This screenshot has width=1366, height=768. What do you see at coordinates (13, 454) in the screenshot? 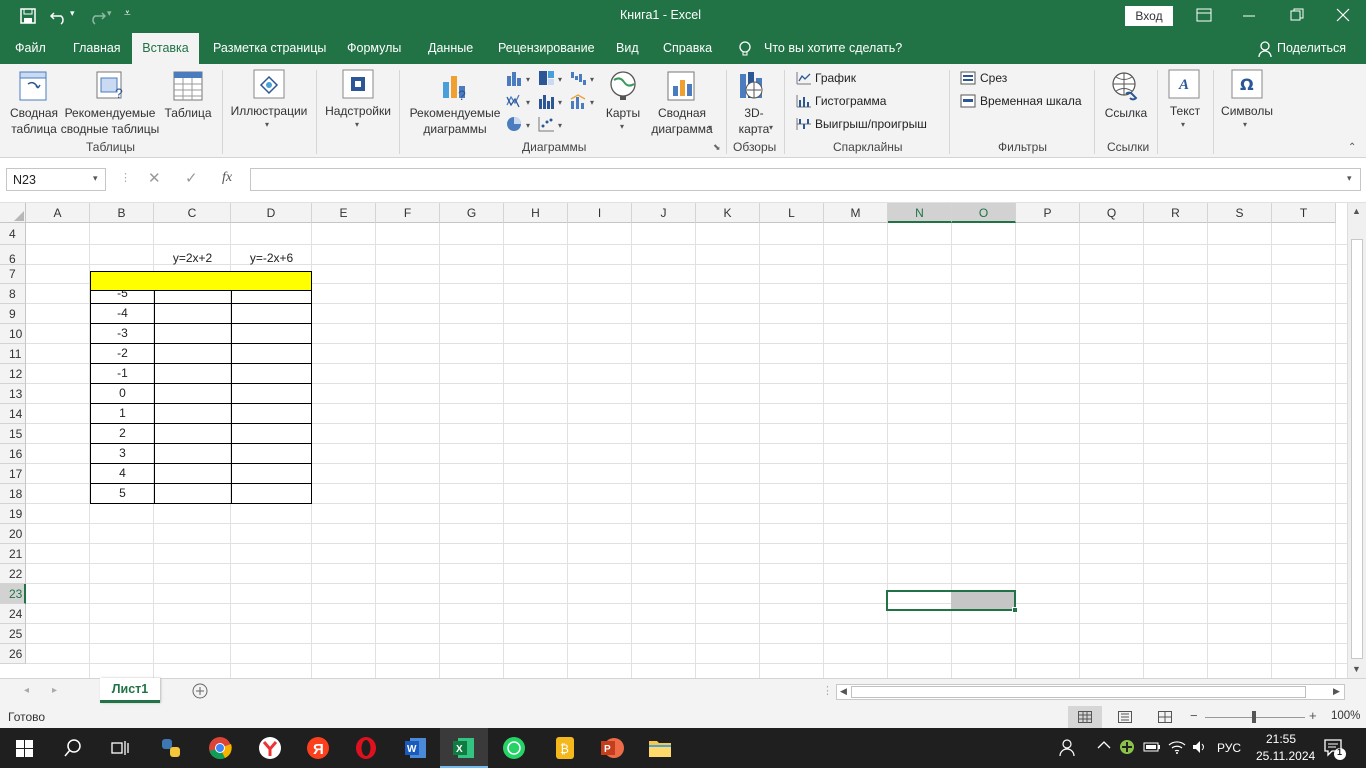
I see `row-header-16: 16` at bounding box center [13, 454].